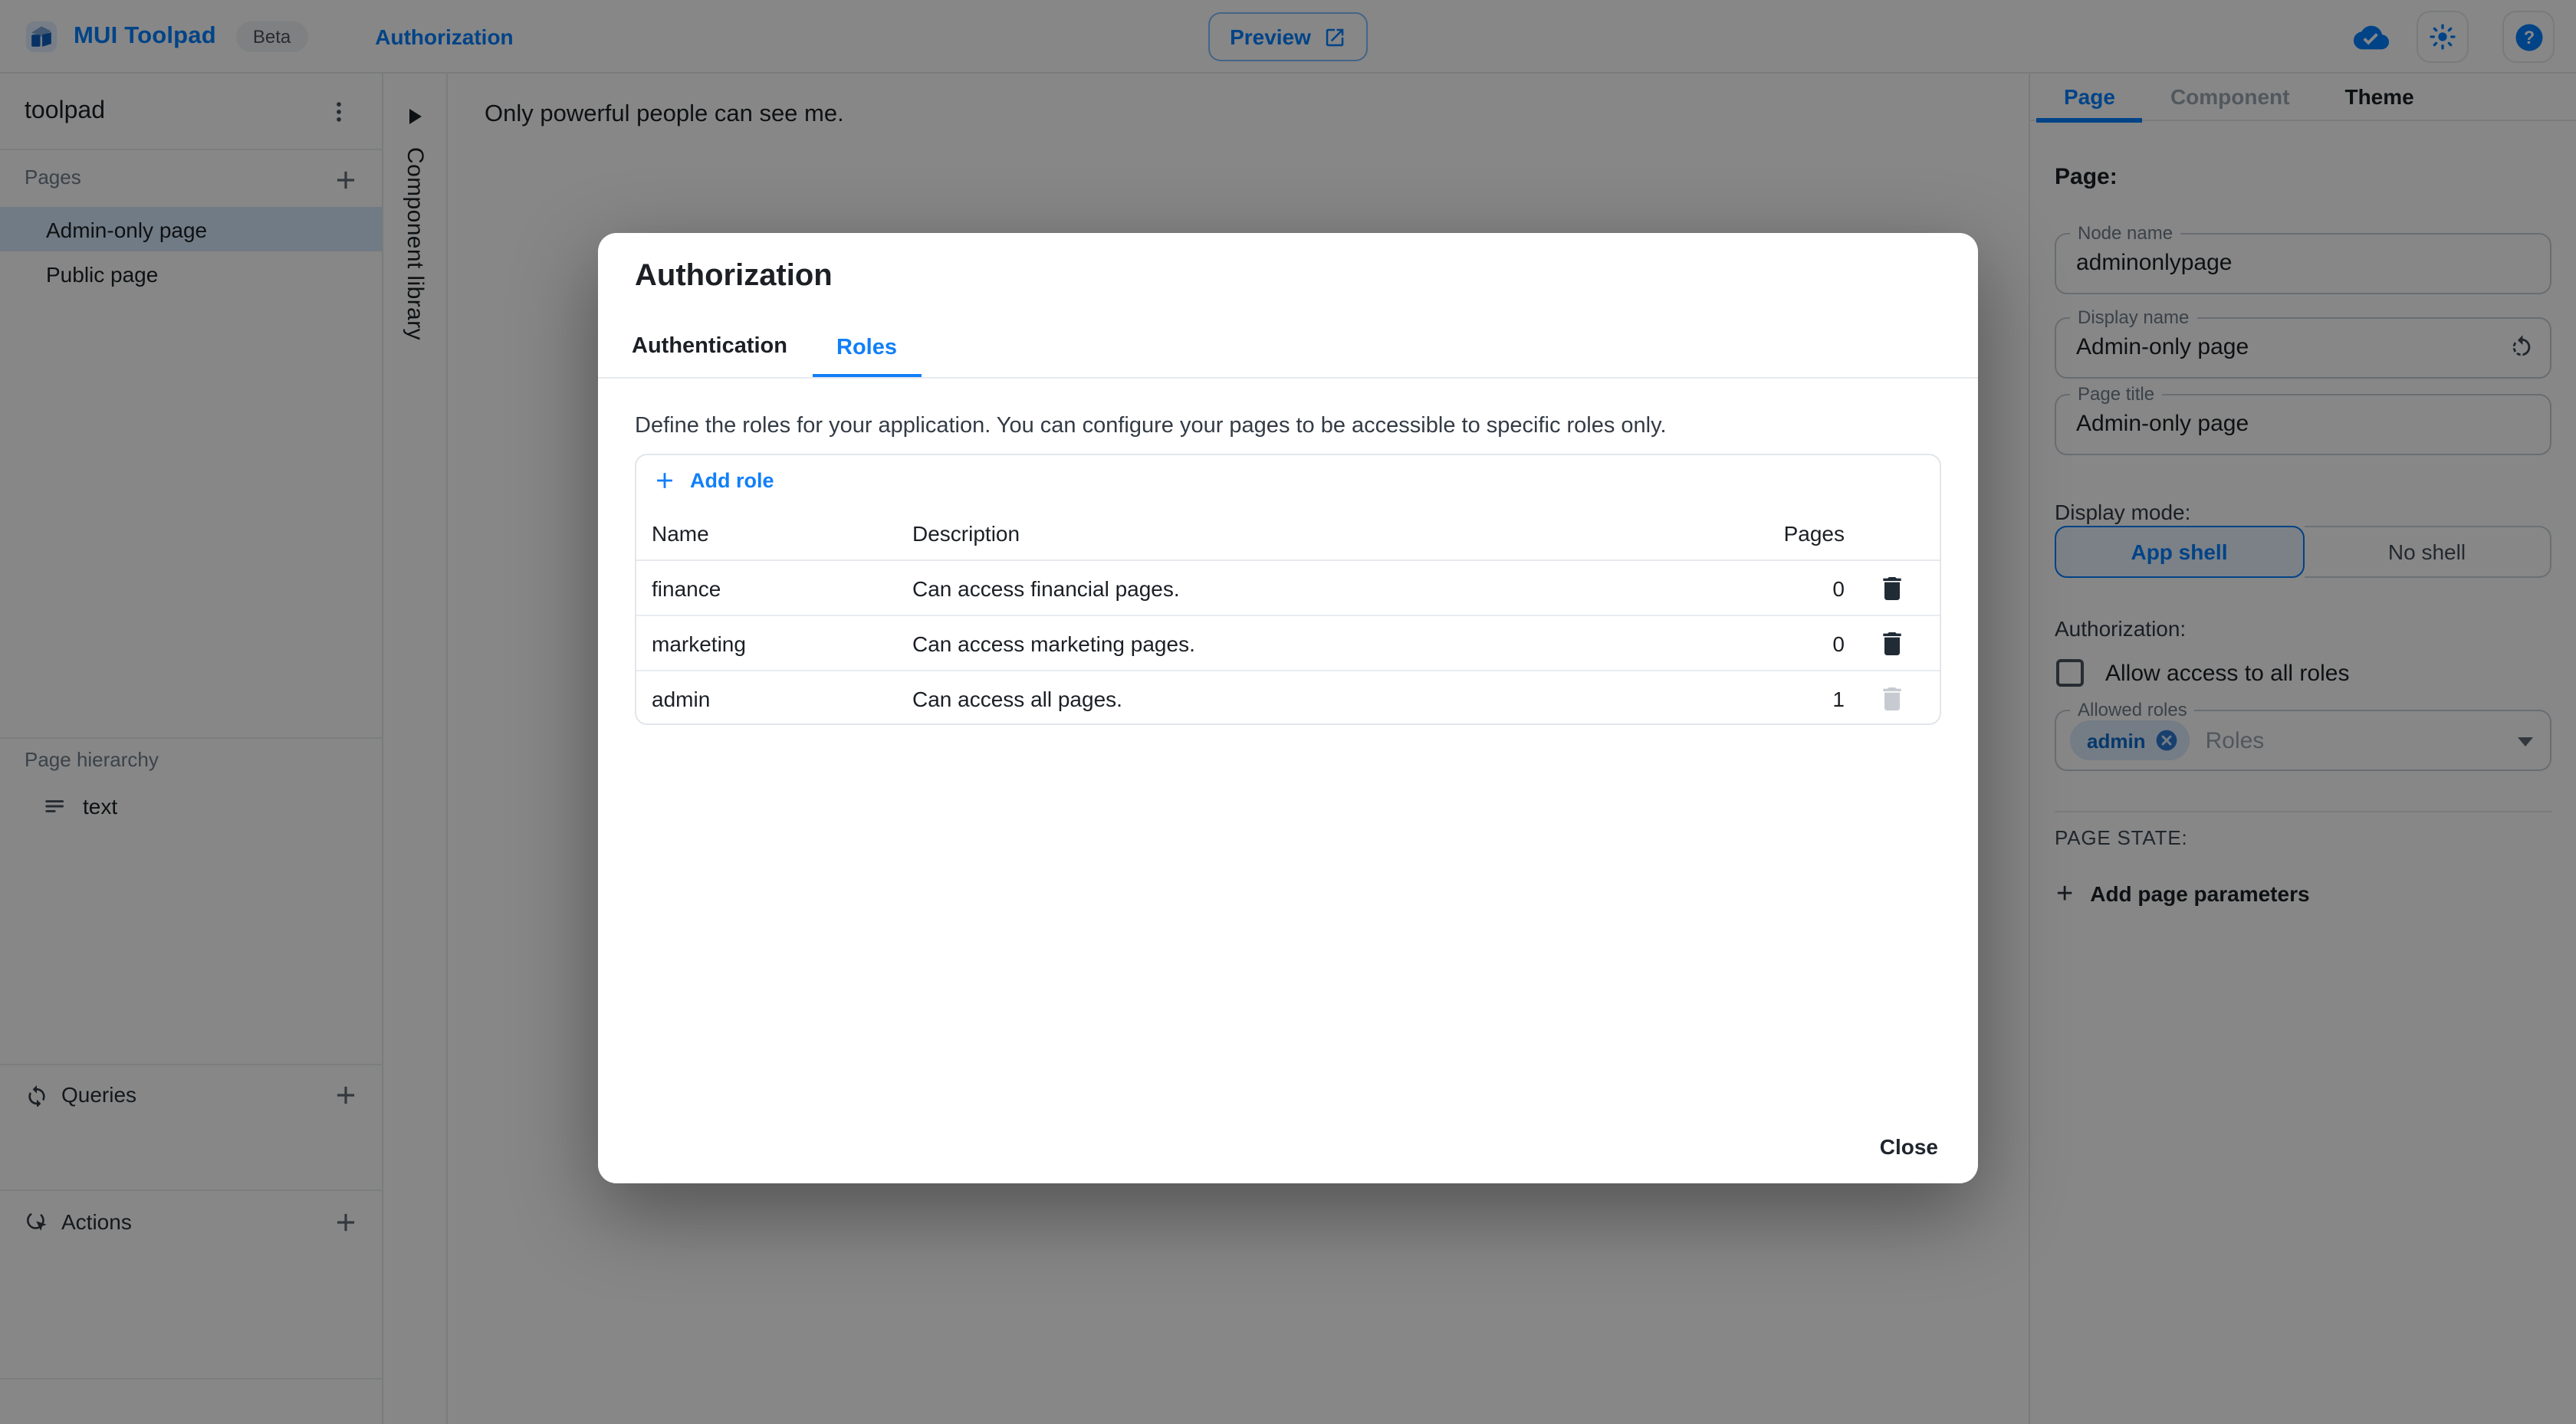  I want to click on role-name: marketing, so click(767, 643).